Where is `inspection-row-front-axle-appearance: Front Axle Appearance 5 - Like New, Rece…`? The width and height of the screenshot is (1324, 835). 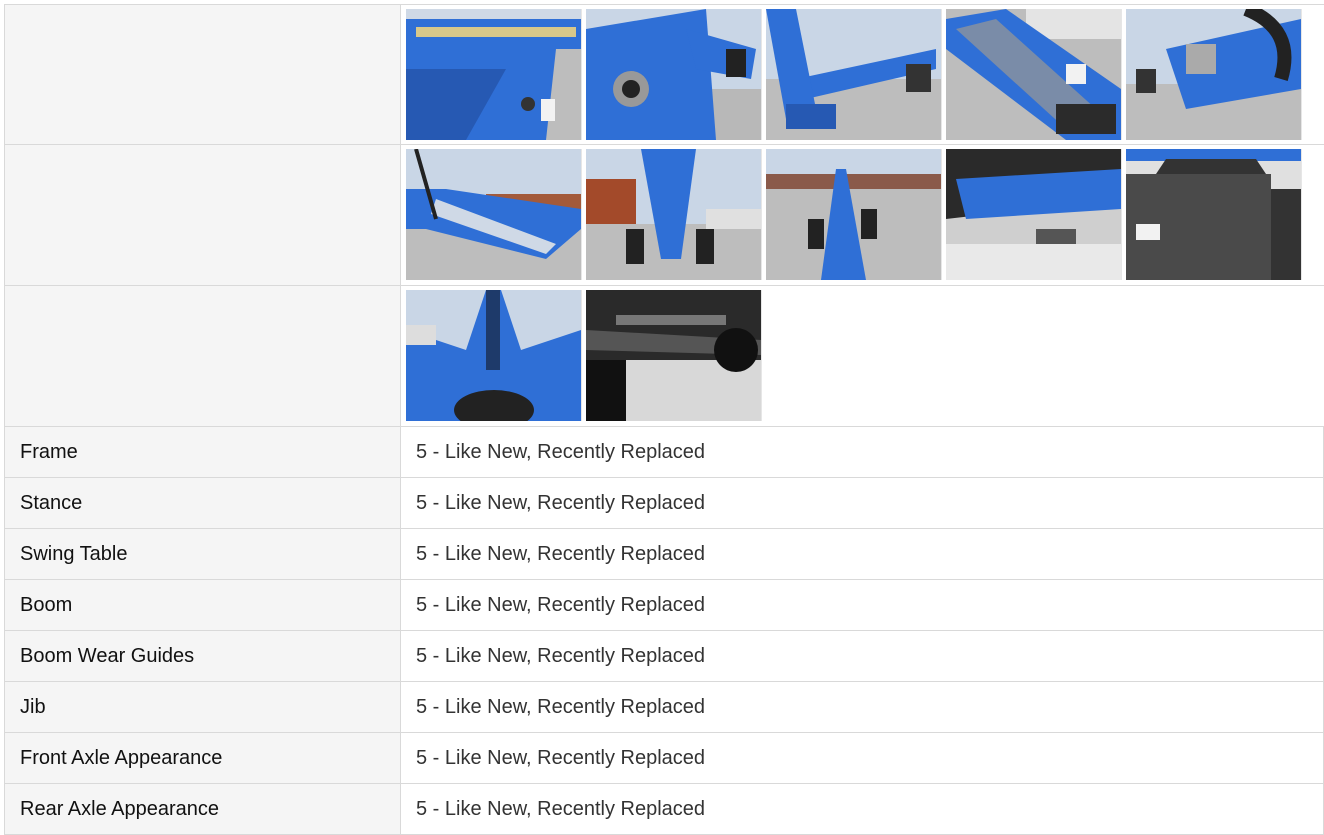 inspection-row-front-axle-appearance: Front Axle Appearance 5 - Like New, Rece… is located at coordinates (664, 758).